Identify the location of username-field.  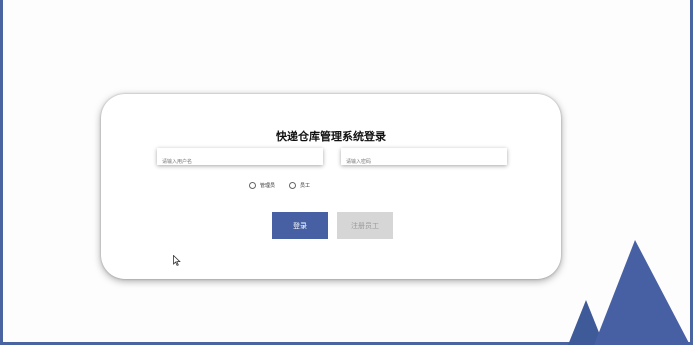
(240, 159).